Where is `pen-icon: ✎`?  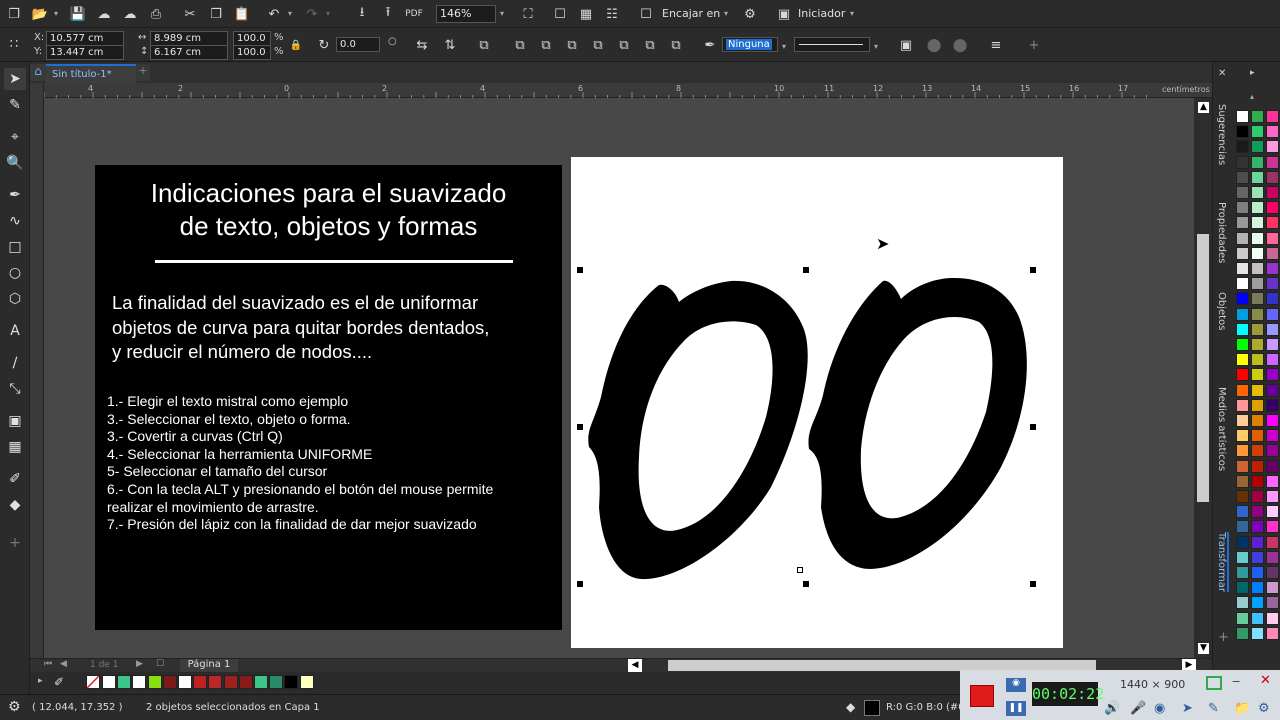
pen-icon: ✎ is located at coordinates (1213, 708).